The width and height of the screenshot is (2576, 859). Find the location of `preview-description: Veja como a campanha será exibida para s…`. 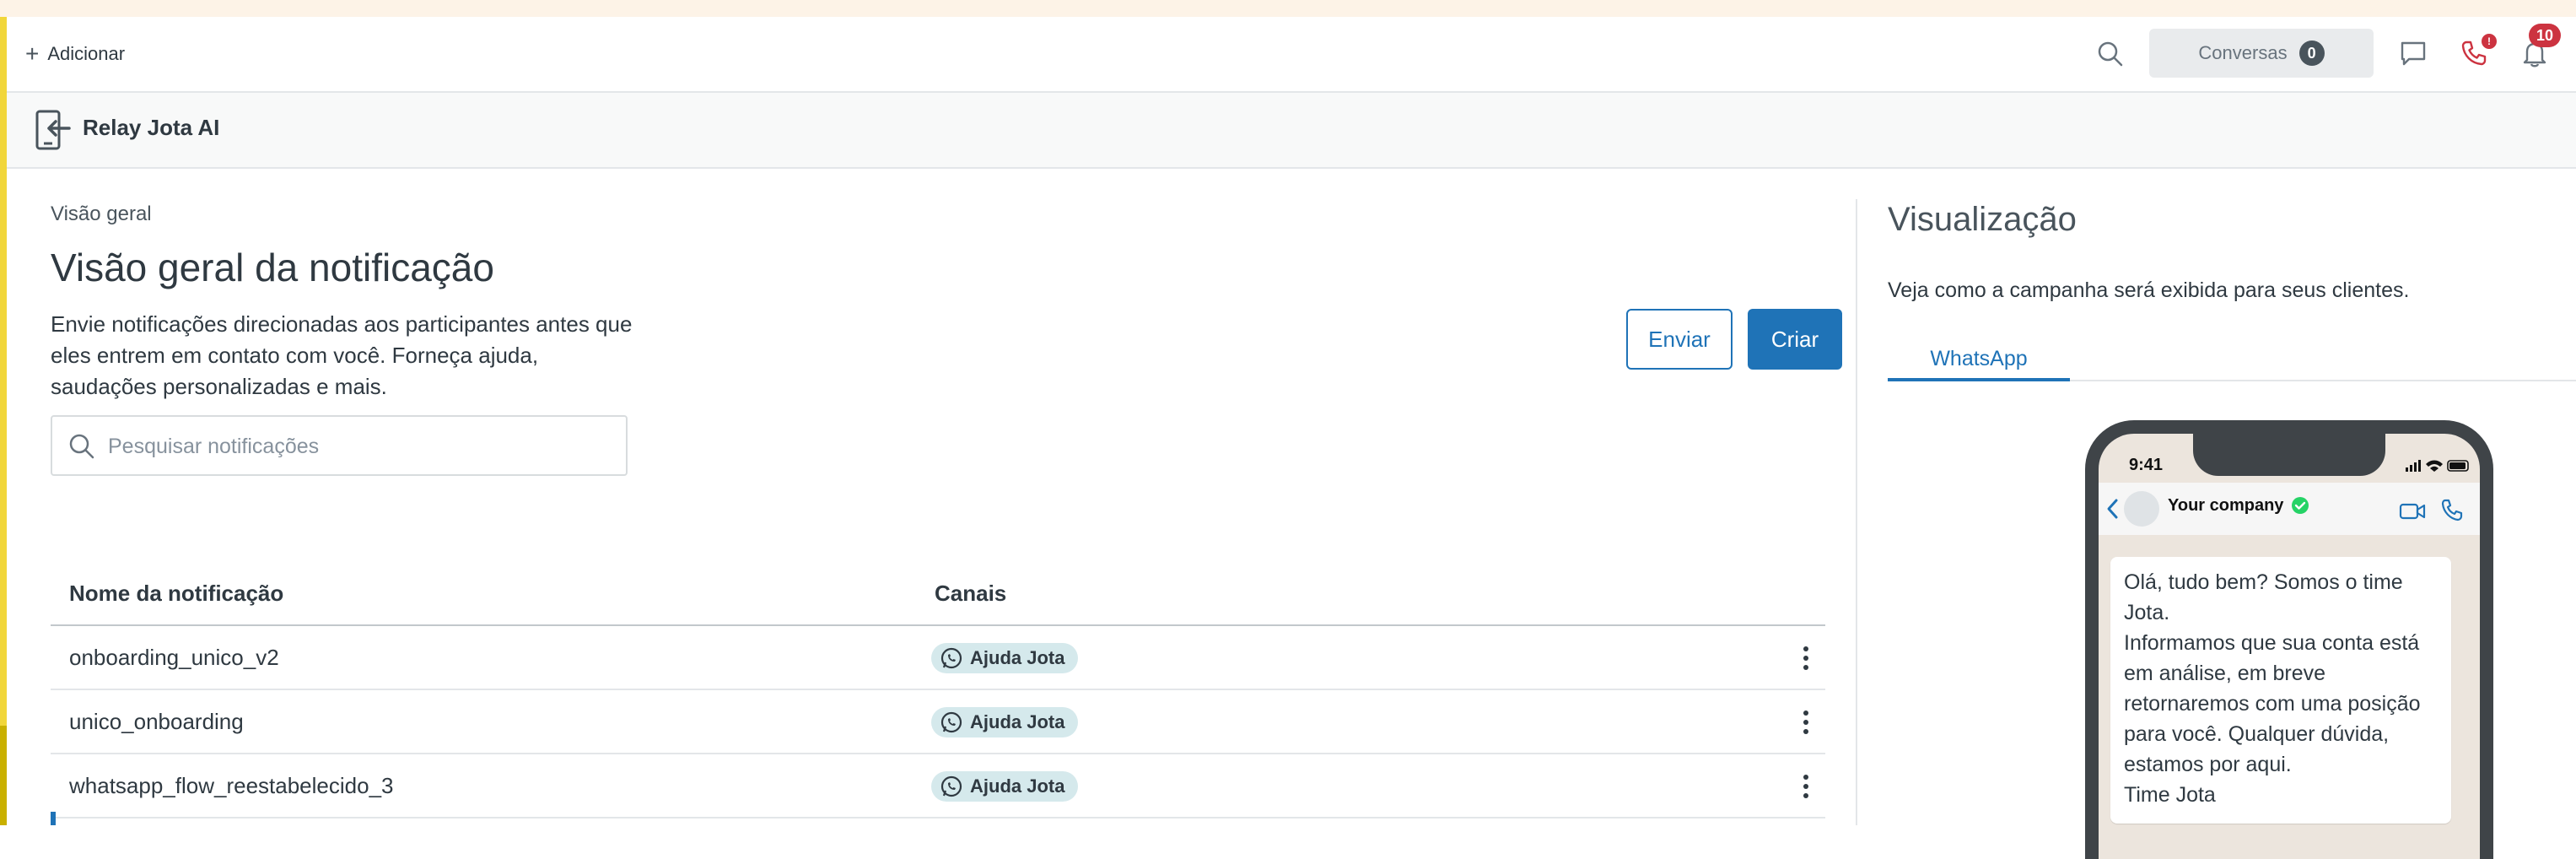

preview-description: Veja como a campanha será exibida para s… is located at coordinates (2149, 290).